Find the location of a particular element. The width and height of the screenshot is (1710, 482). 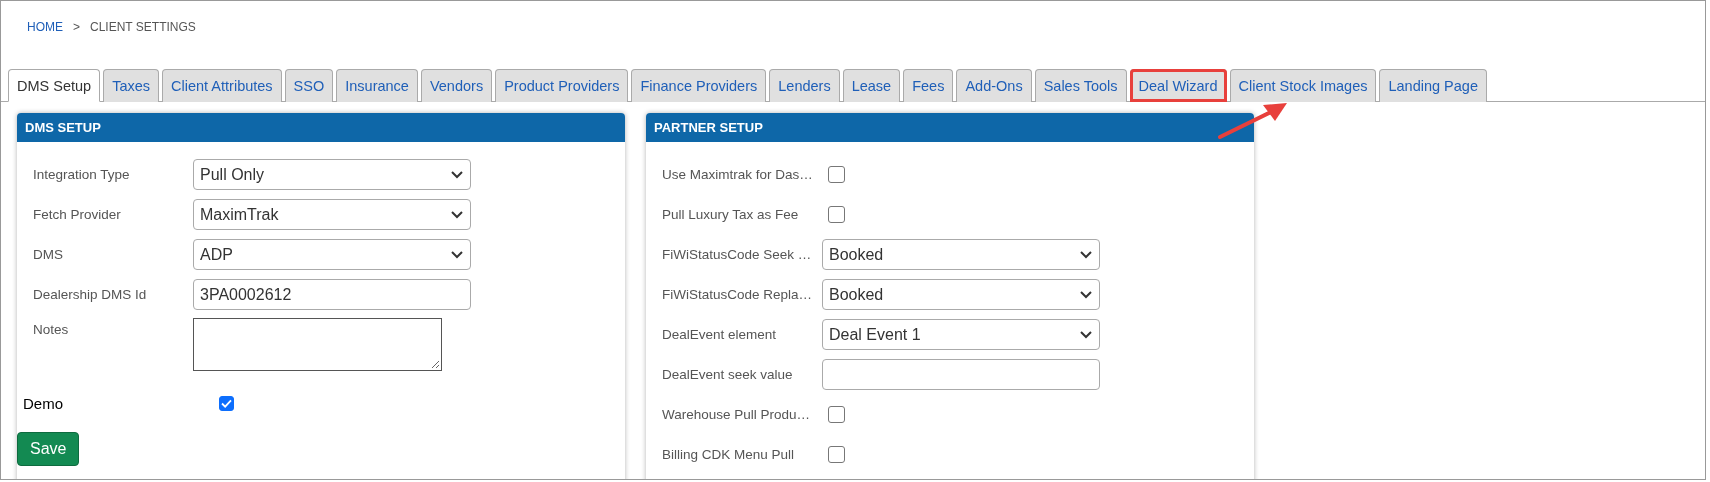

field-label: DMS is located at coordinates (48, 254).